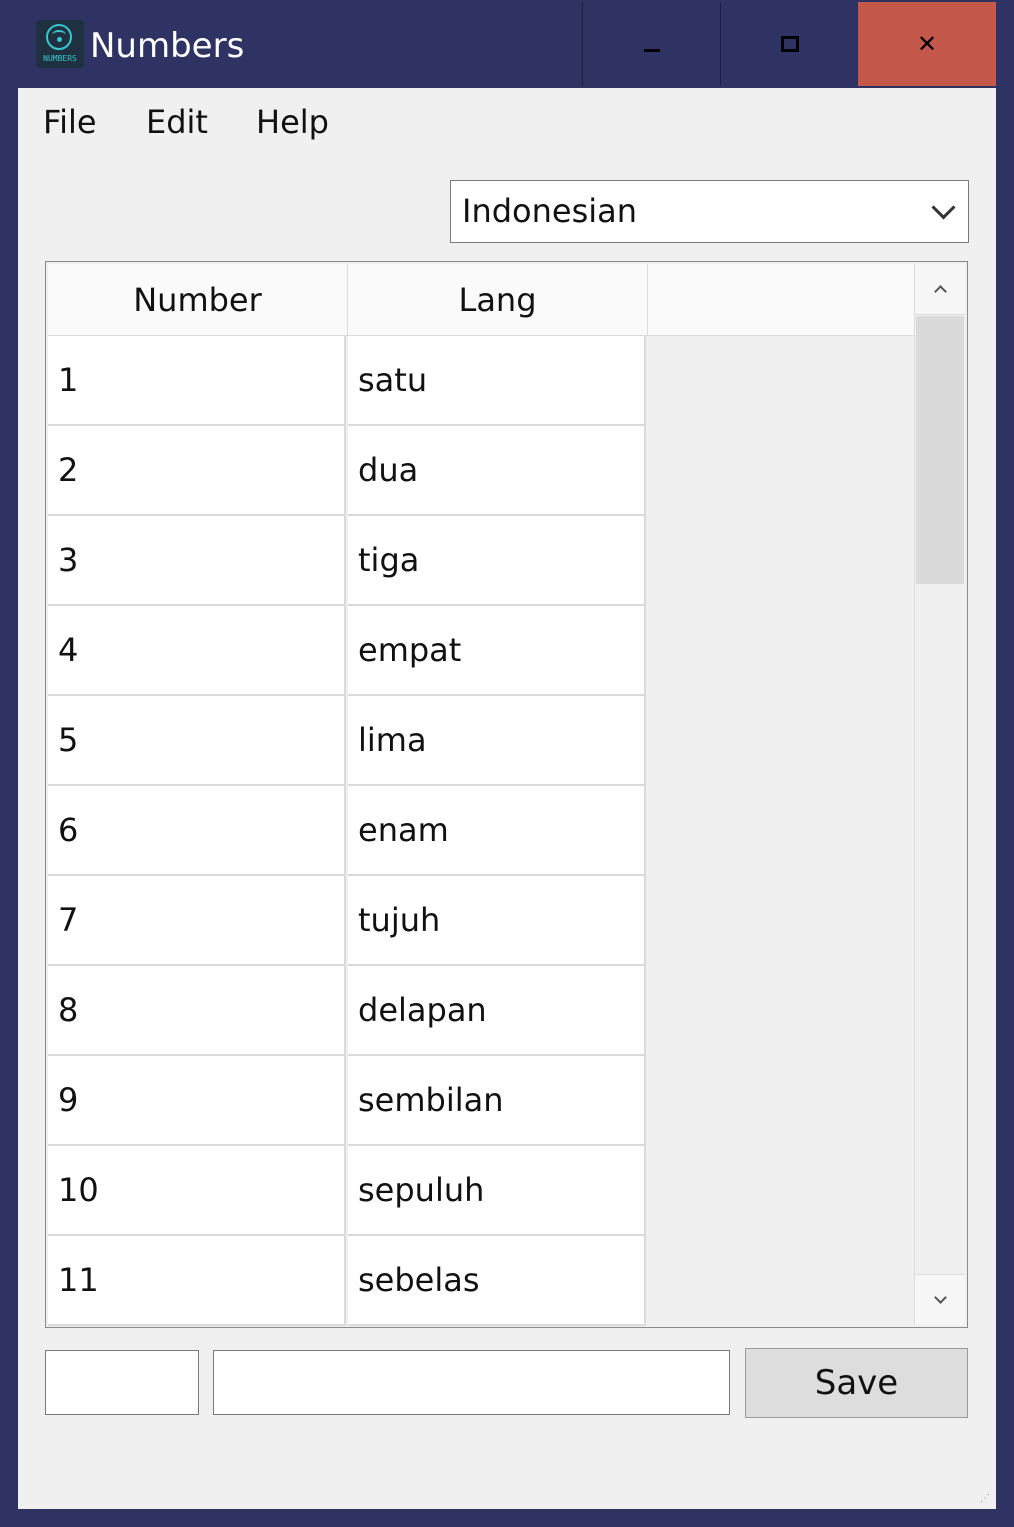  What do you see at coordinates (497, 741) in the screenshot?
I see `cell-lang: lima` at bounding box center [497, 741].